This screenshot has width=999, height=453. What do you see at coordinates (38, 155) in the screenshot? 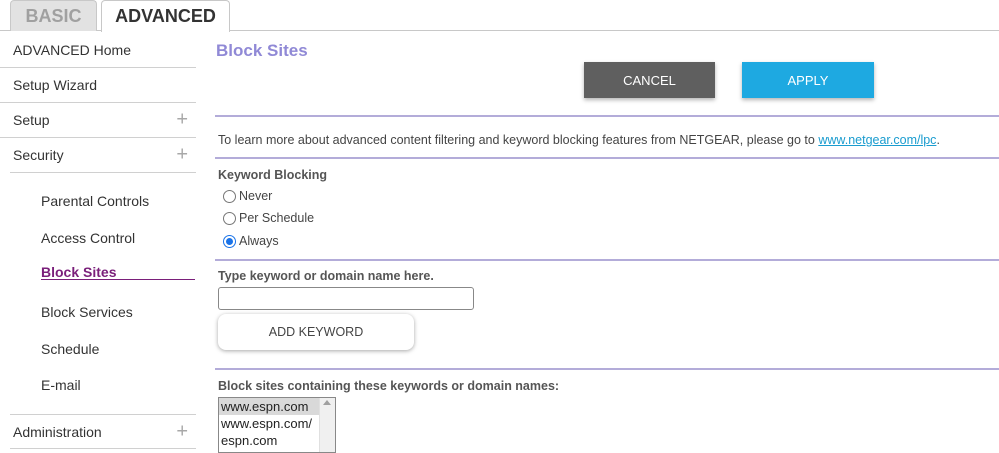
I see `sidebar-item-label: Security` at bounding box center [38, 155].